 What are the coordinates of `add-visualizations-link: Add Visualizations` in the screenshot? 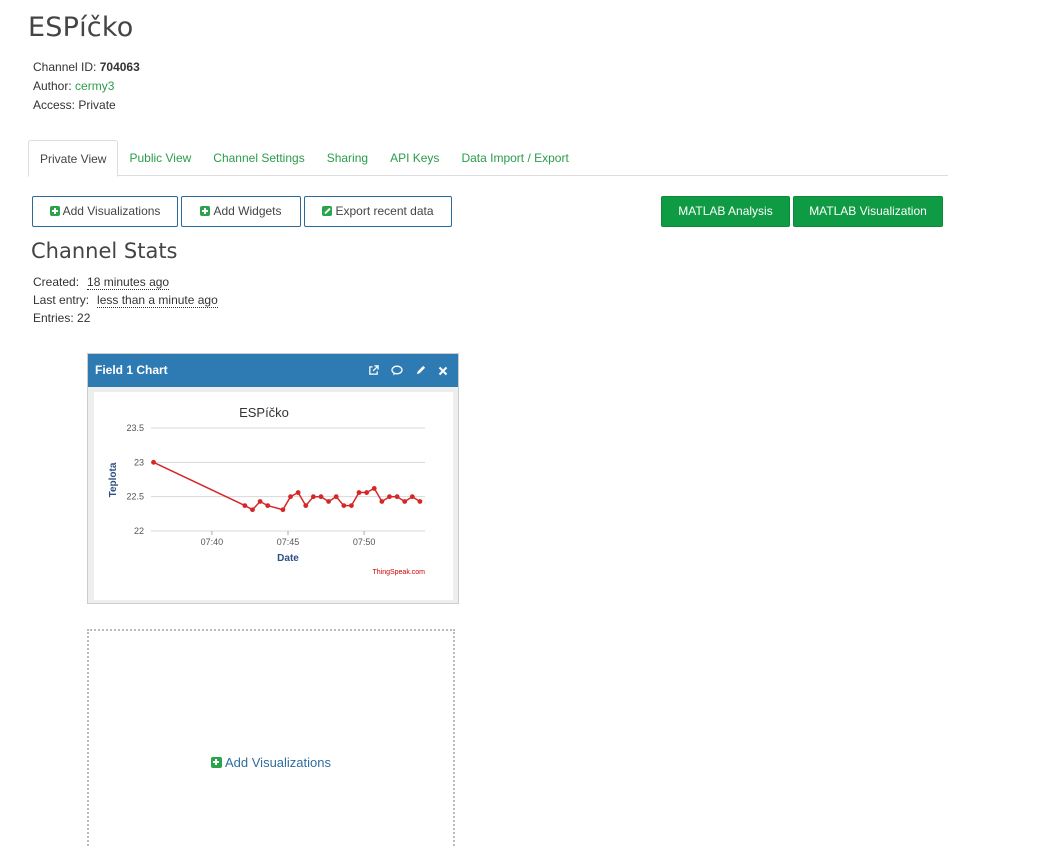 It's located at (271, 762).